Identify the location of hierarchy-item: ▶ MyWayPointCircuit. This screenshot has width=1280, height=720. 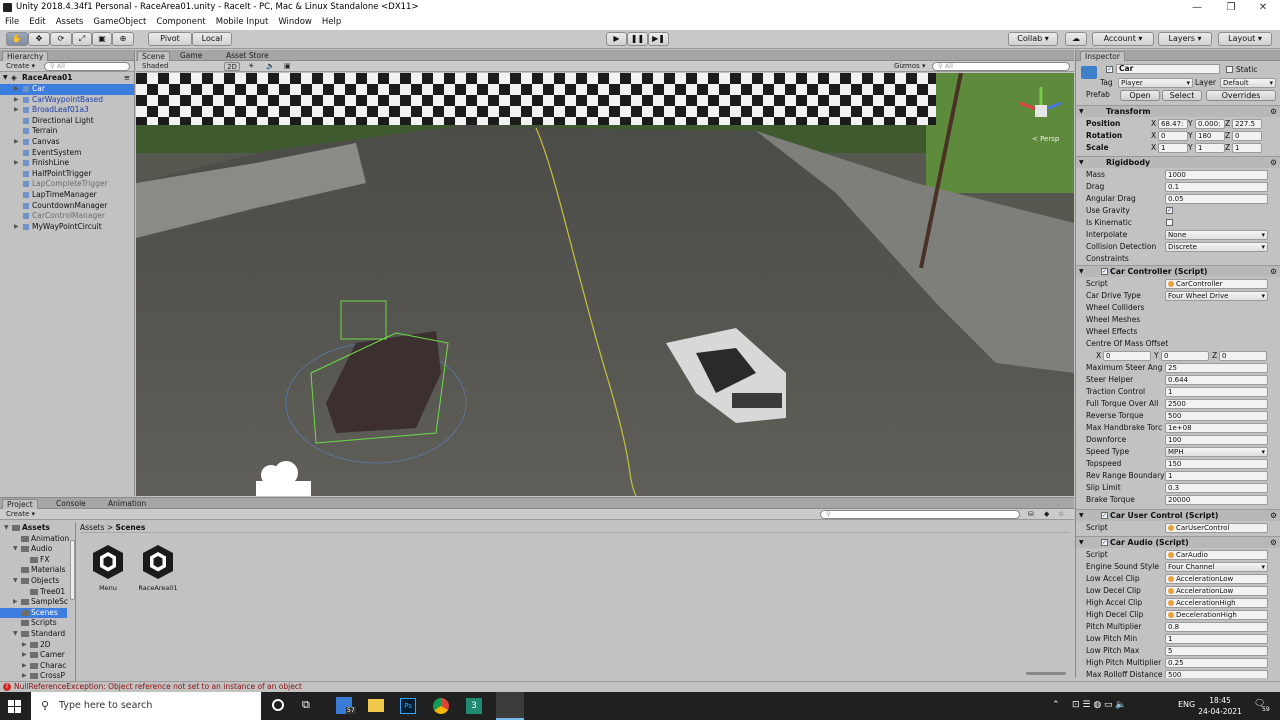
(67, 227).